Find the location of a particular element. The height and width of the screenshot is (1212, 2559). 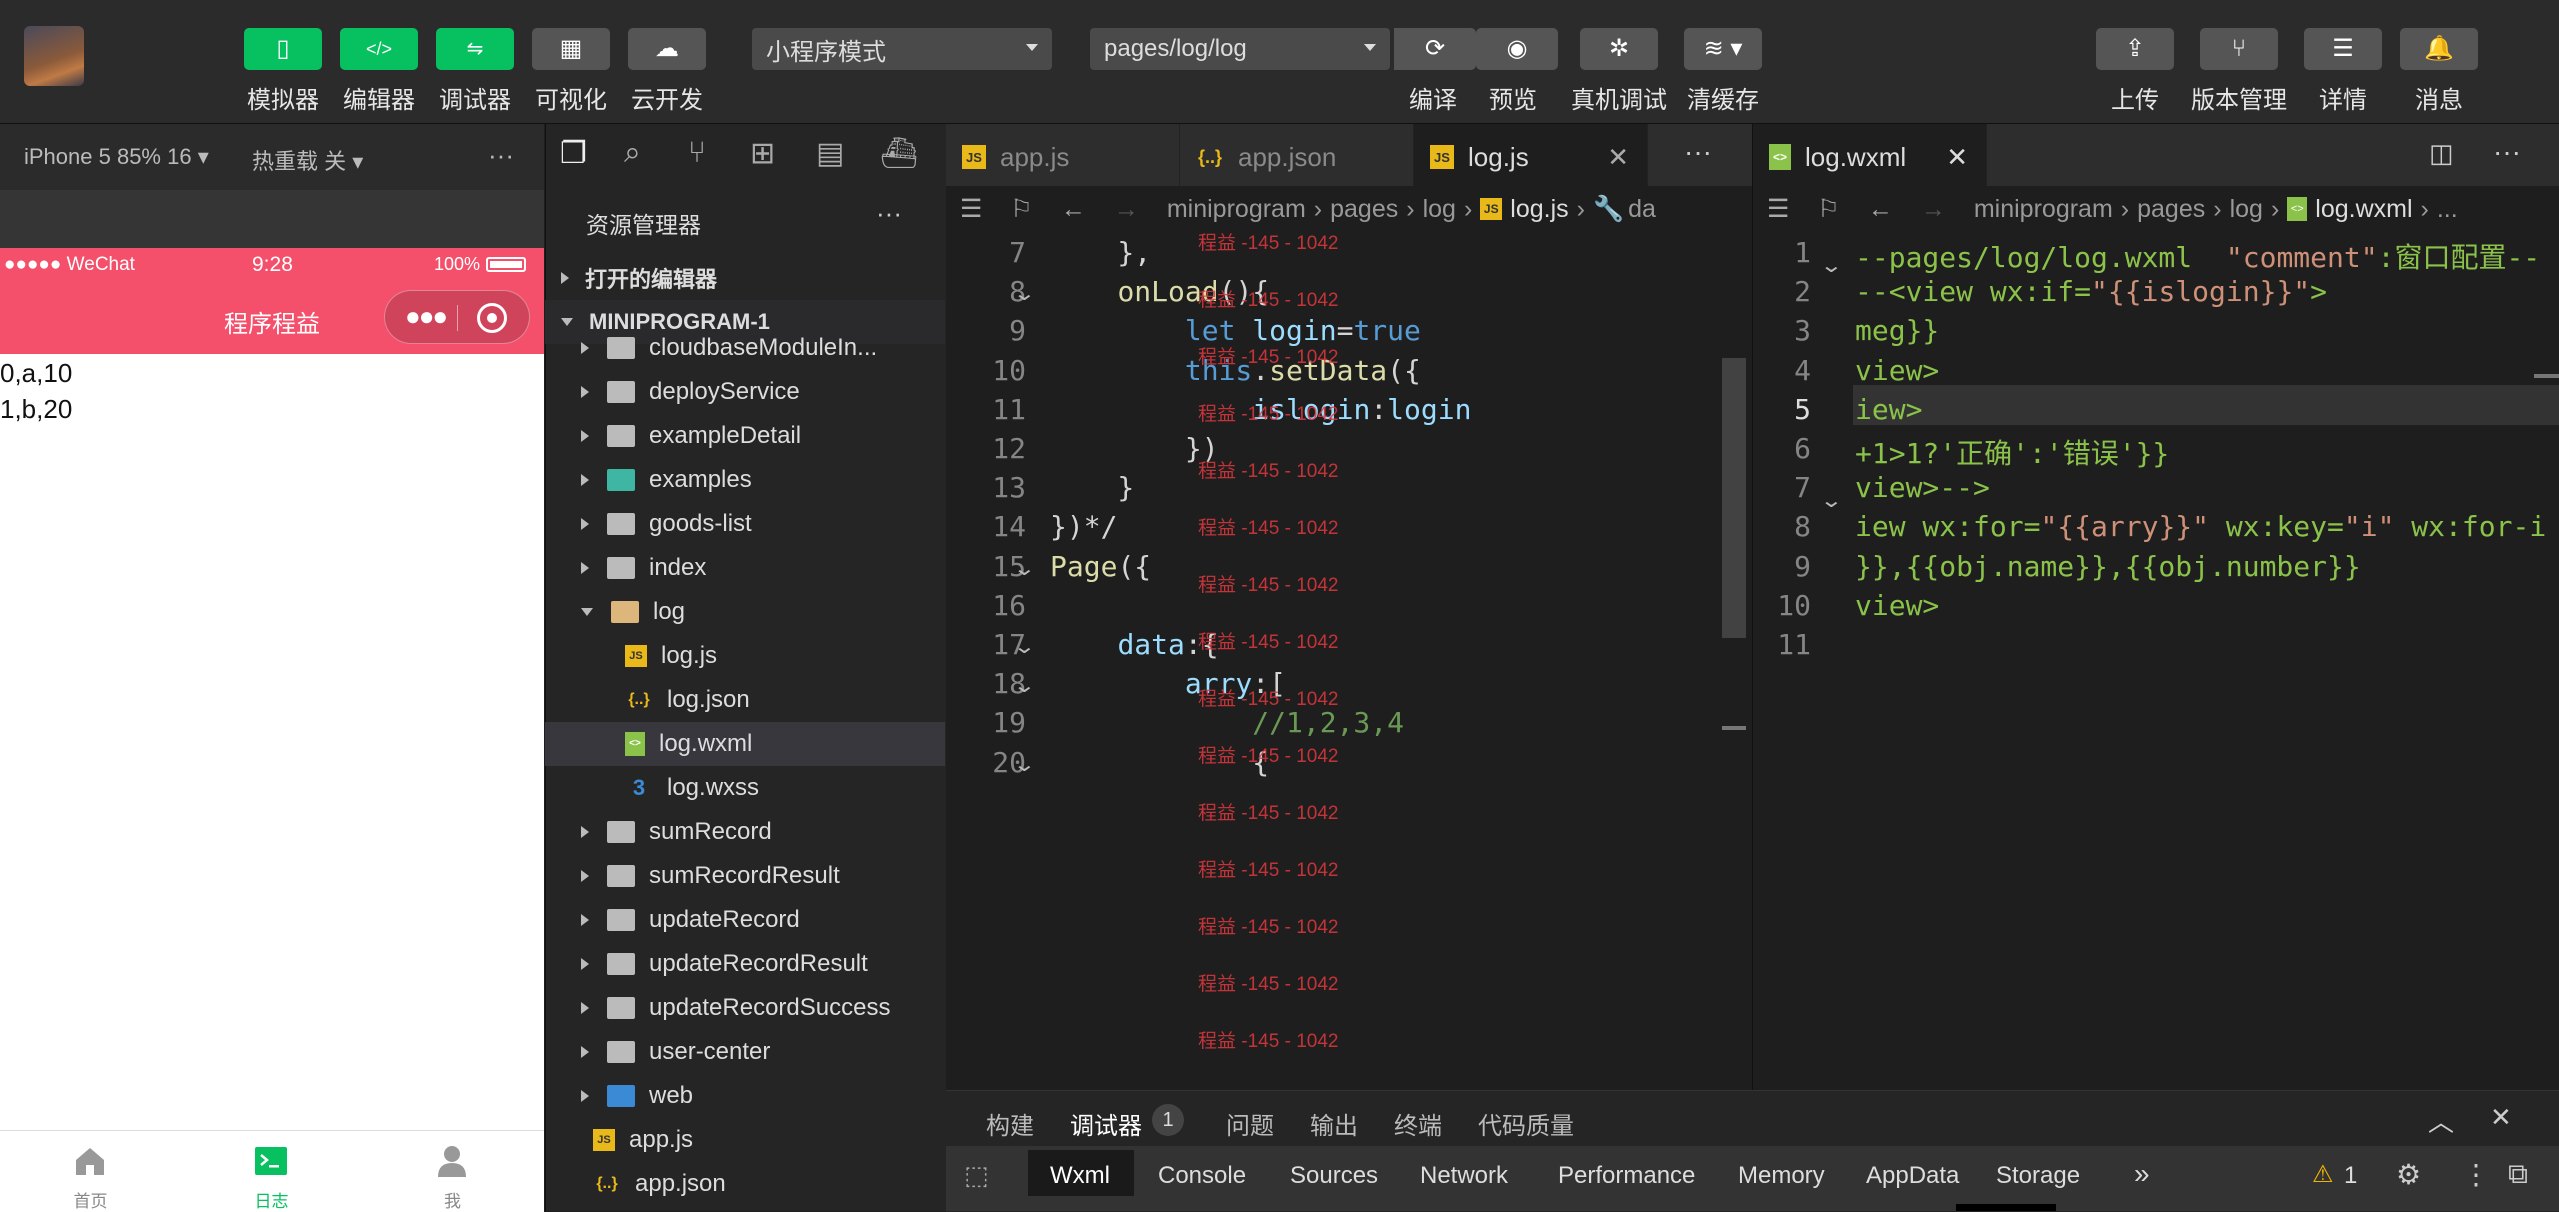

panel-tab-quality: 代码质量 is located at coordinates (1526, 1123).